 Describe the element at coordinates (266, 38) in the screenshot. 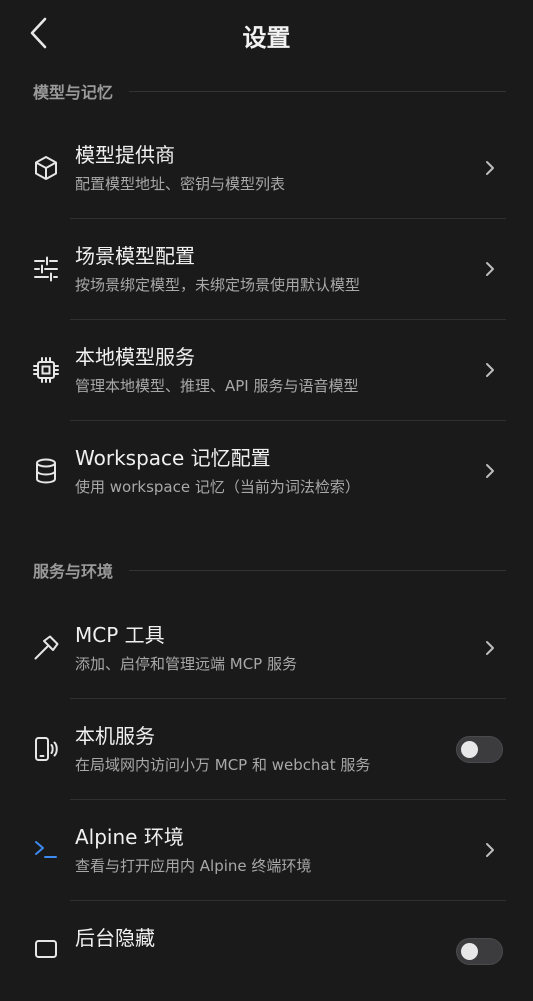

I see `page-title: 设置` at that location.